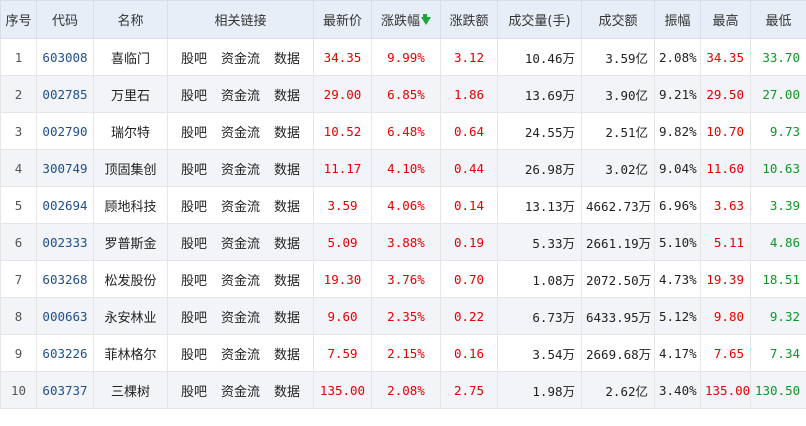 The image size is (806, 426). I want to click on stock-name-link: 永安林业, so click(130, 318).